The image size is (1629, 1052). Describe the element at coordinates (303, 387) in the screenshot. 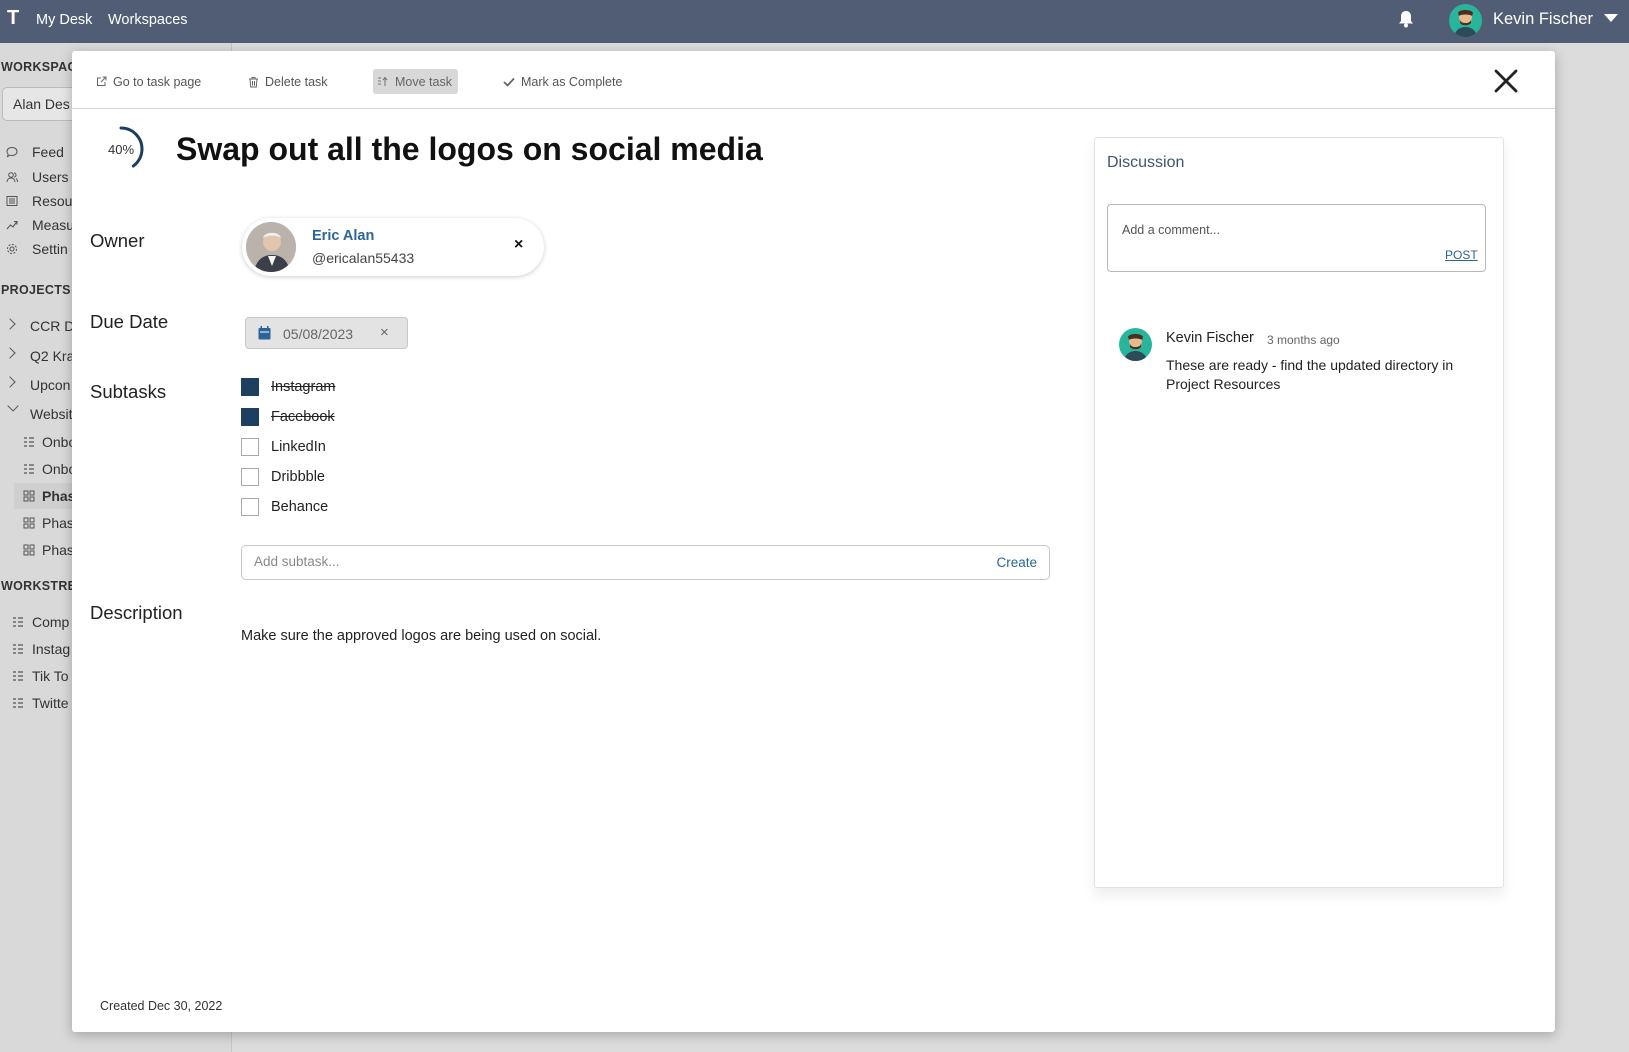

I see `subtask-label: Instagram` at that location.